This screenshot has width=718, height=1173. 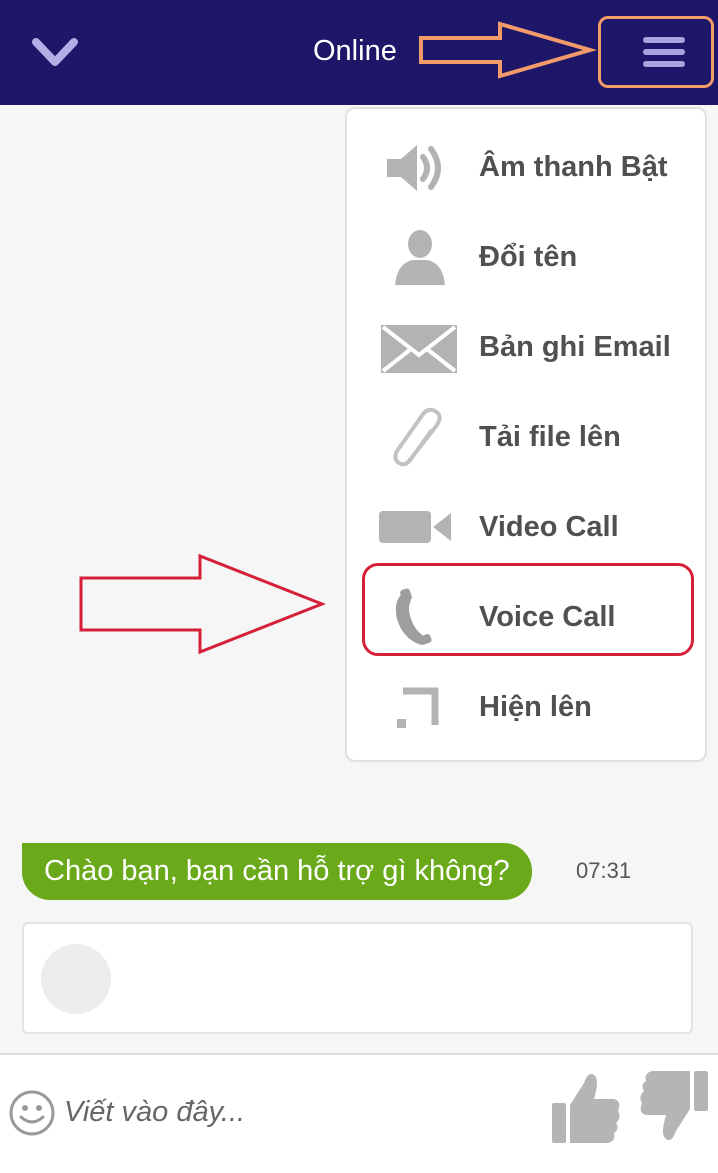 I want to click on menu-item-label: Đổi tên, so click(x=528, y=257).